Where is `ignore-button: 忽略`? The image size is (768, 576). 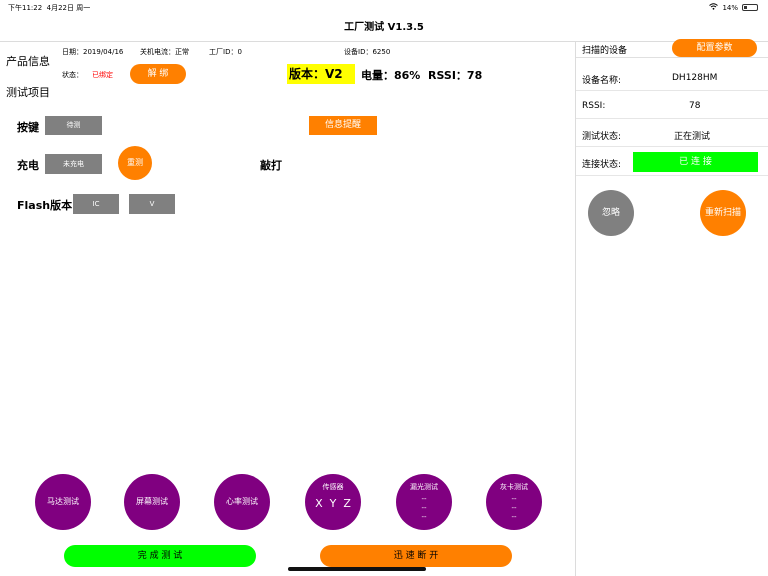
ignore-button: 忽略 is located at coordinates (611, 213).